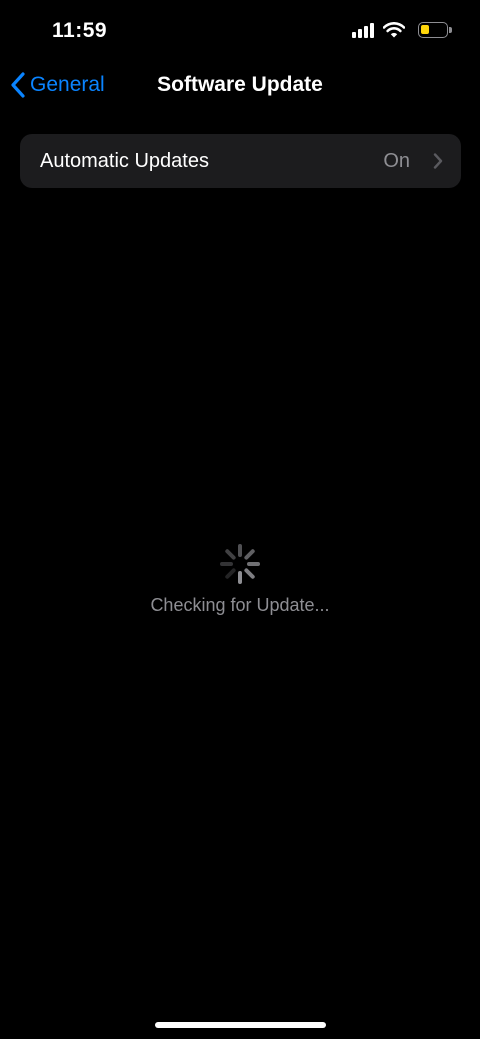 This screenshot has width=480, height=1039. I want to click on automatic-updates-value: On, so click(396, 161).